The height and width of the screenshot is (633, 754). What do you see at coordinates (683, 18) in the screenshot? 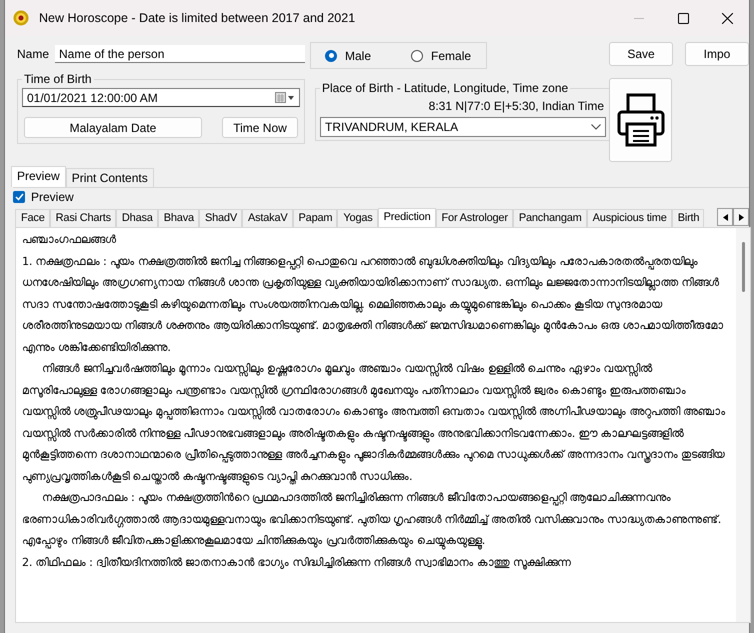
I see `maximize-icon` at bounding box center [683, 18].